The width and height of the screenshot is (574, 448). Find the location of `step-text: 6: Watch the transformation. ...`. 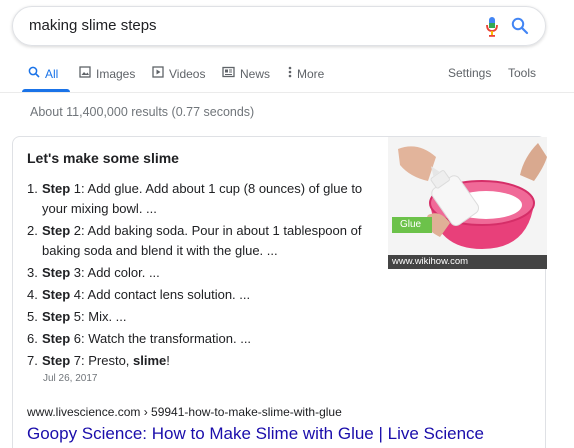

step-text: 6: Watch the transformation. ... is located at coordinates (161, 338).